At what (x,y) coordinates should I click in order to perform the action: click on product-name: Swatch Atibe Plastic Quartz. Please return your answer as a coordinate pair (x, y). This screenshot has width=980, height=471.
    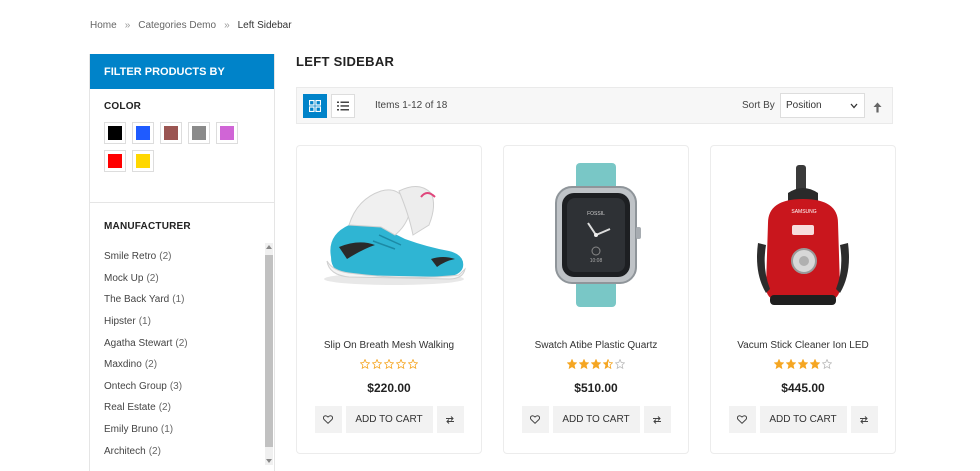
    Looking at the image, I should click on (596, 345).